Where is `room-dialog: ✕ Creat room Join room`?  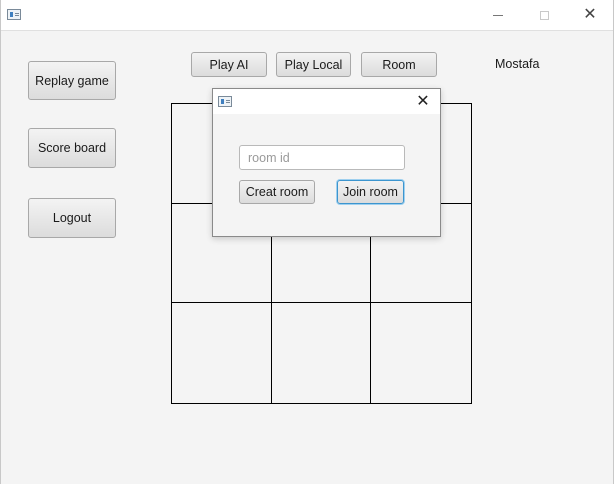 room-dialog: ✕ Creat room Join room is located at coordinates (326, 162).